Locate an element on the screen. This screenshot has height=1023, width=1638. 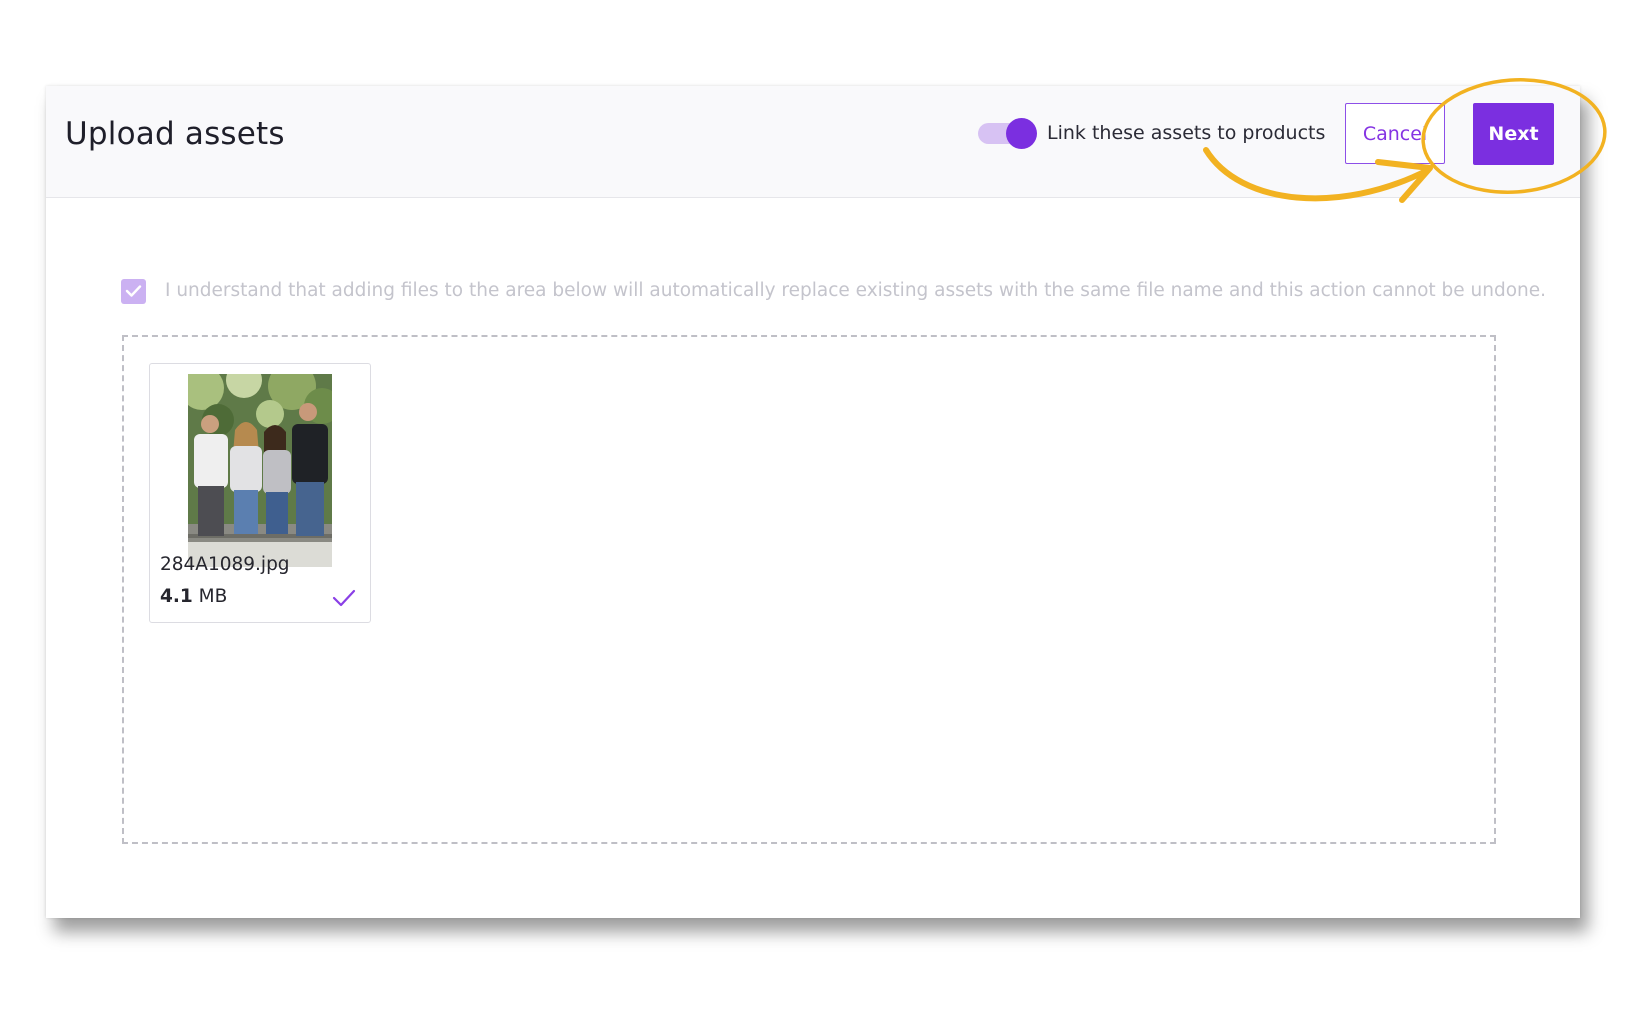
file-size: 4.1 MB is located at coordinates (193, 596).